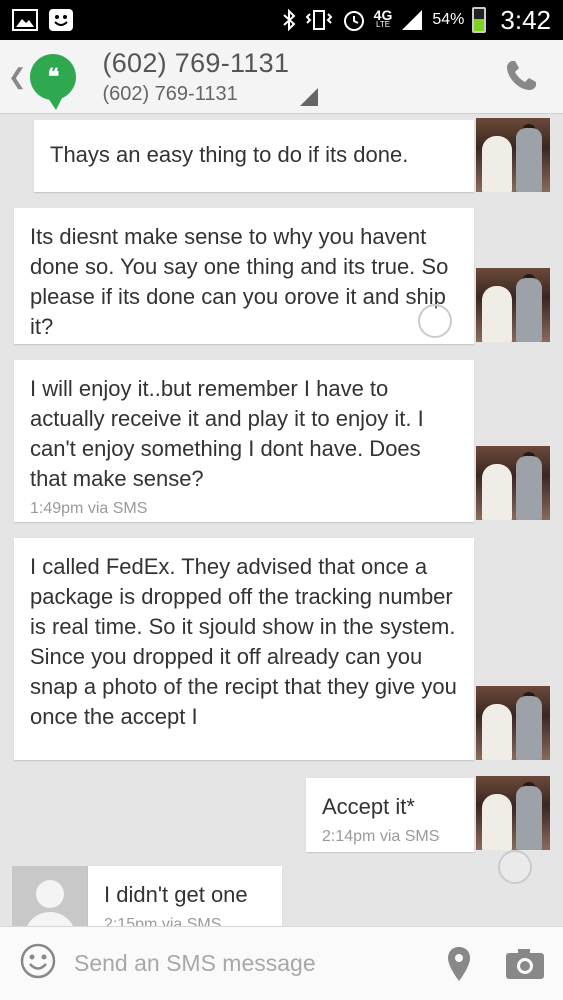  I want to click on bluetooth-icon, so click(289, 20).